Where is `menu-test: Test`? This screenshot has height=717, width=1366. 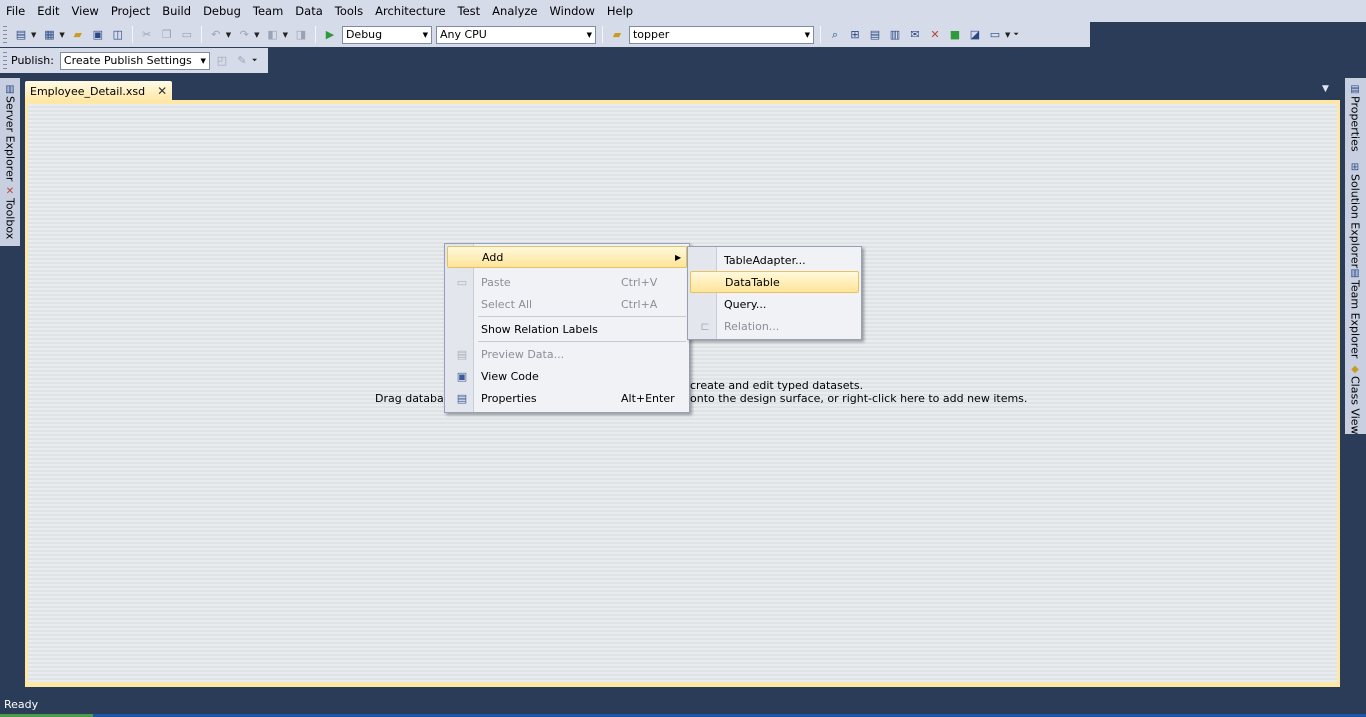 menu-test: Test is located at coordinates (469, 11).